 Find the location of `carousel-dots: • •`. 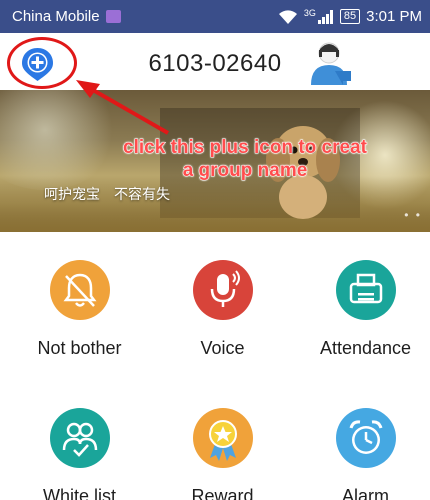

carousel-dots: • • is located at coordinates (413, 215).